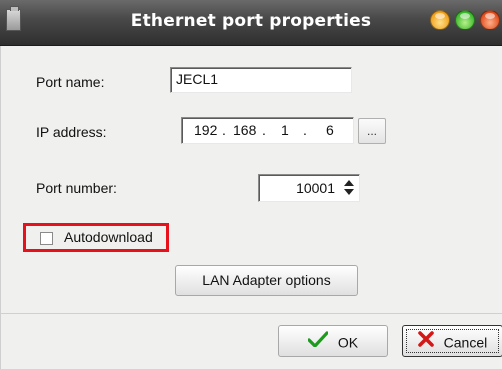 The image size is (502, 369). What do you see at coordinates (285, 130) in the screenshot?
I see `ip-octet-3: 1` at bounding box center [285, 130].